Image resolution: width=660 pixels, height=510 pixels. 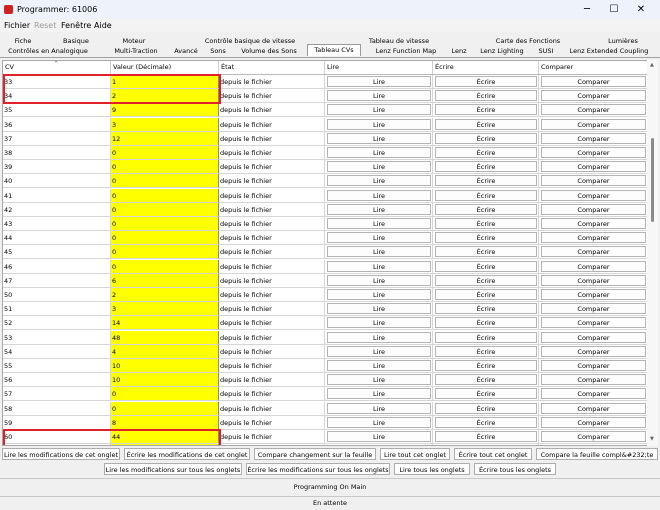 What do you see at coordinates (165, 337) in the screenshot?
I see `cv-value-field: 48` at bounding box center [165, 337].